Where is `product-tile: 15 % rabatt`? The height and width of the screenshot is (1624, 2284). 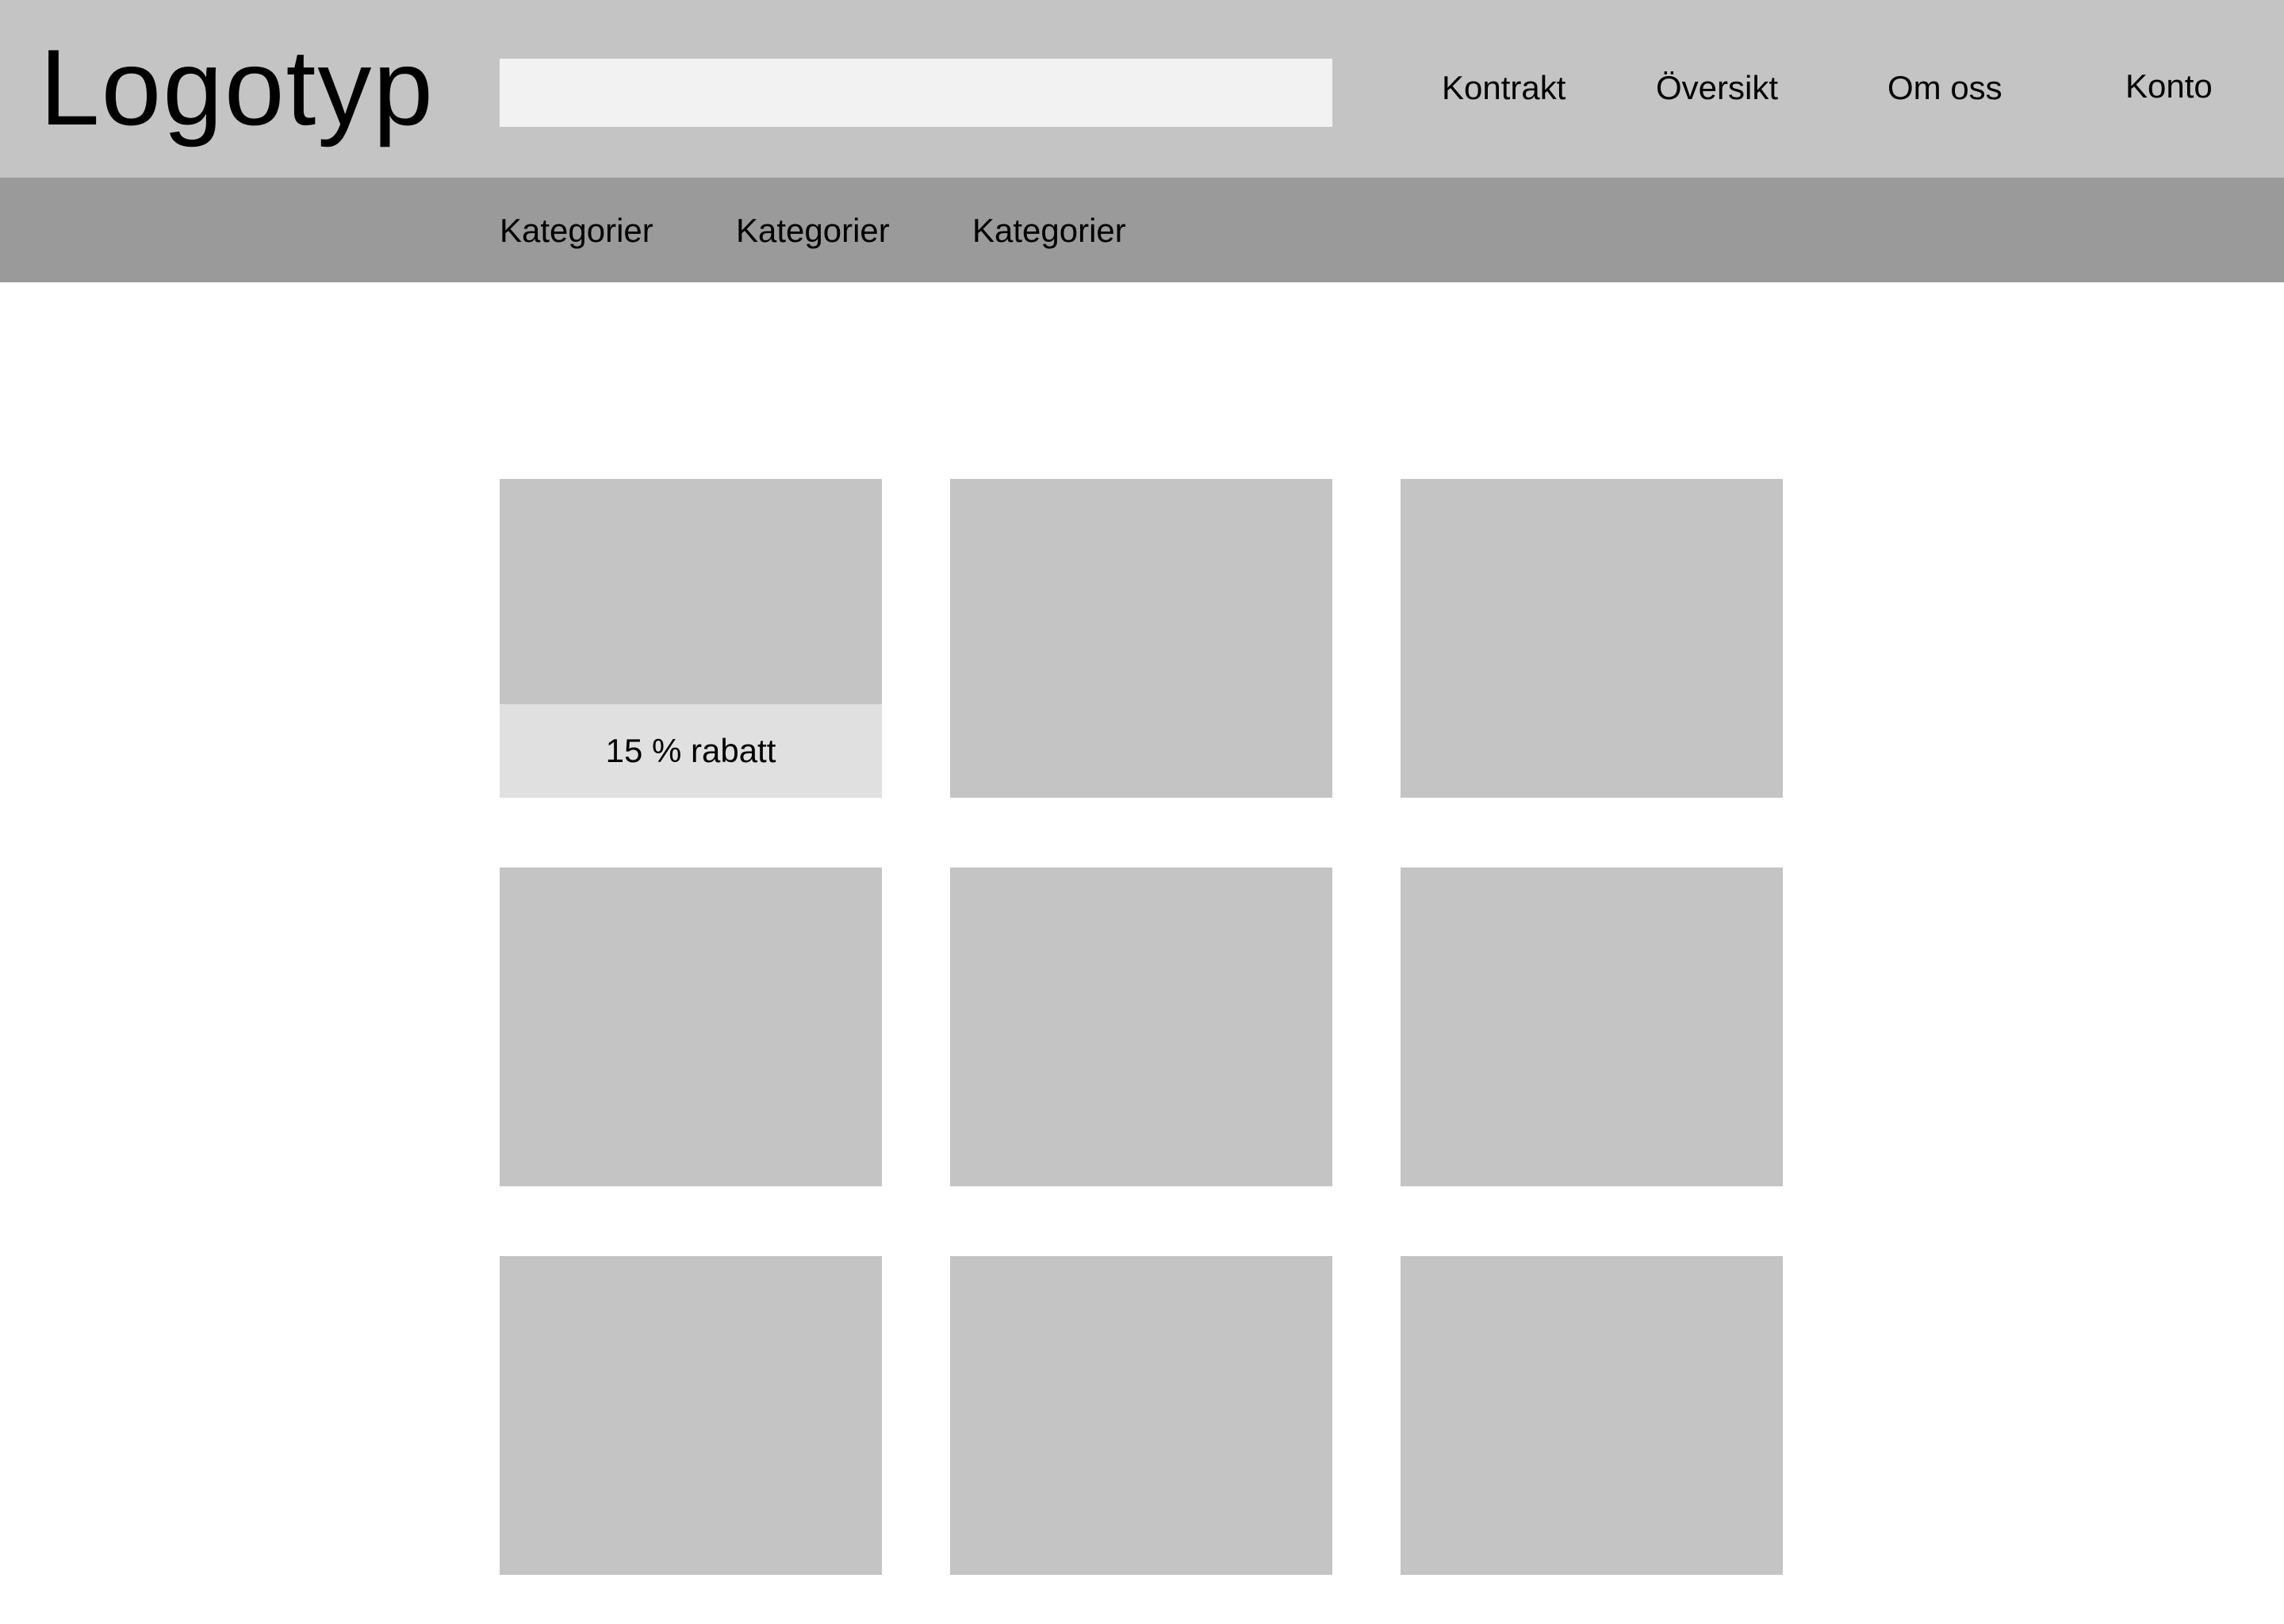
product-tile: 15 % rabatt is located at coordinates (691, 638).